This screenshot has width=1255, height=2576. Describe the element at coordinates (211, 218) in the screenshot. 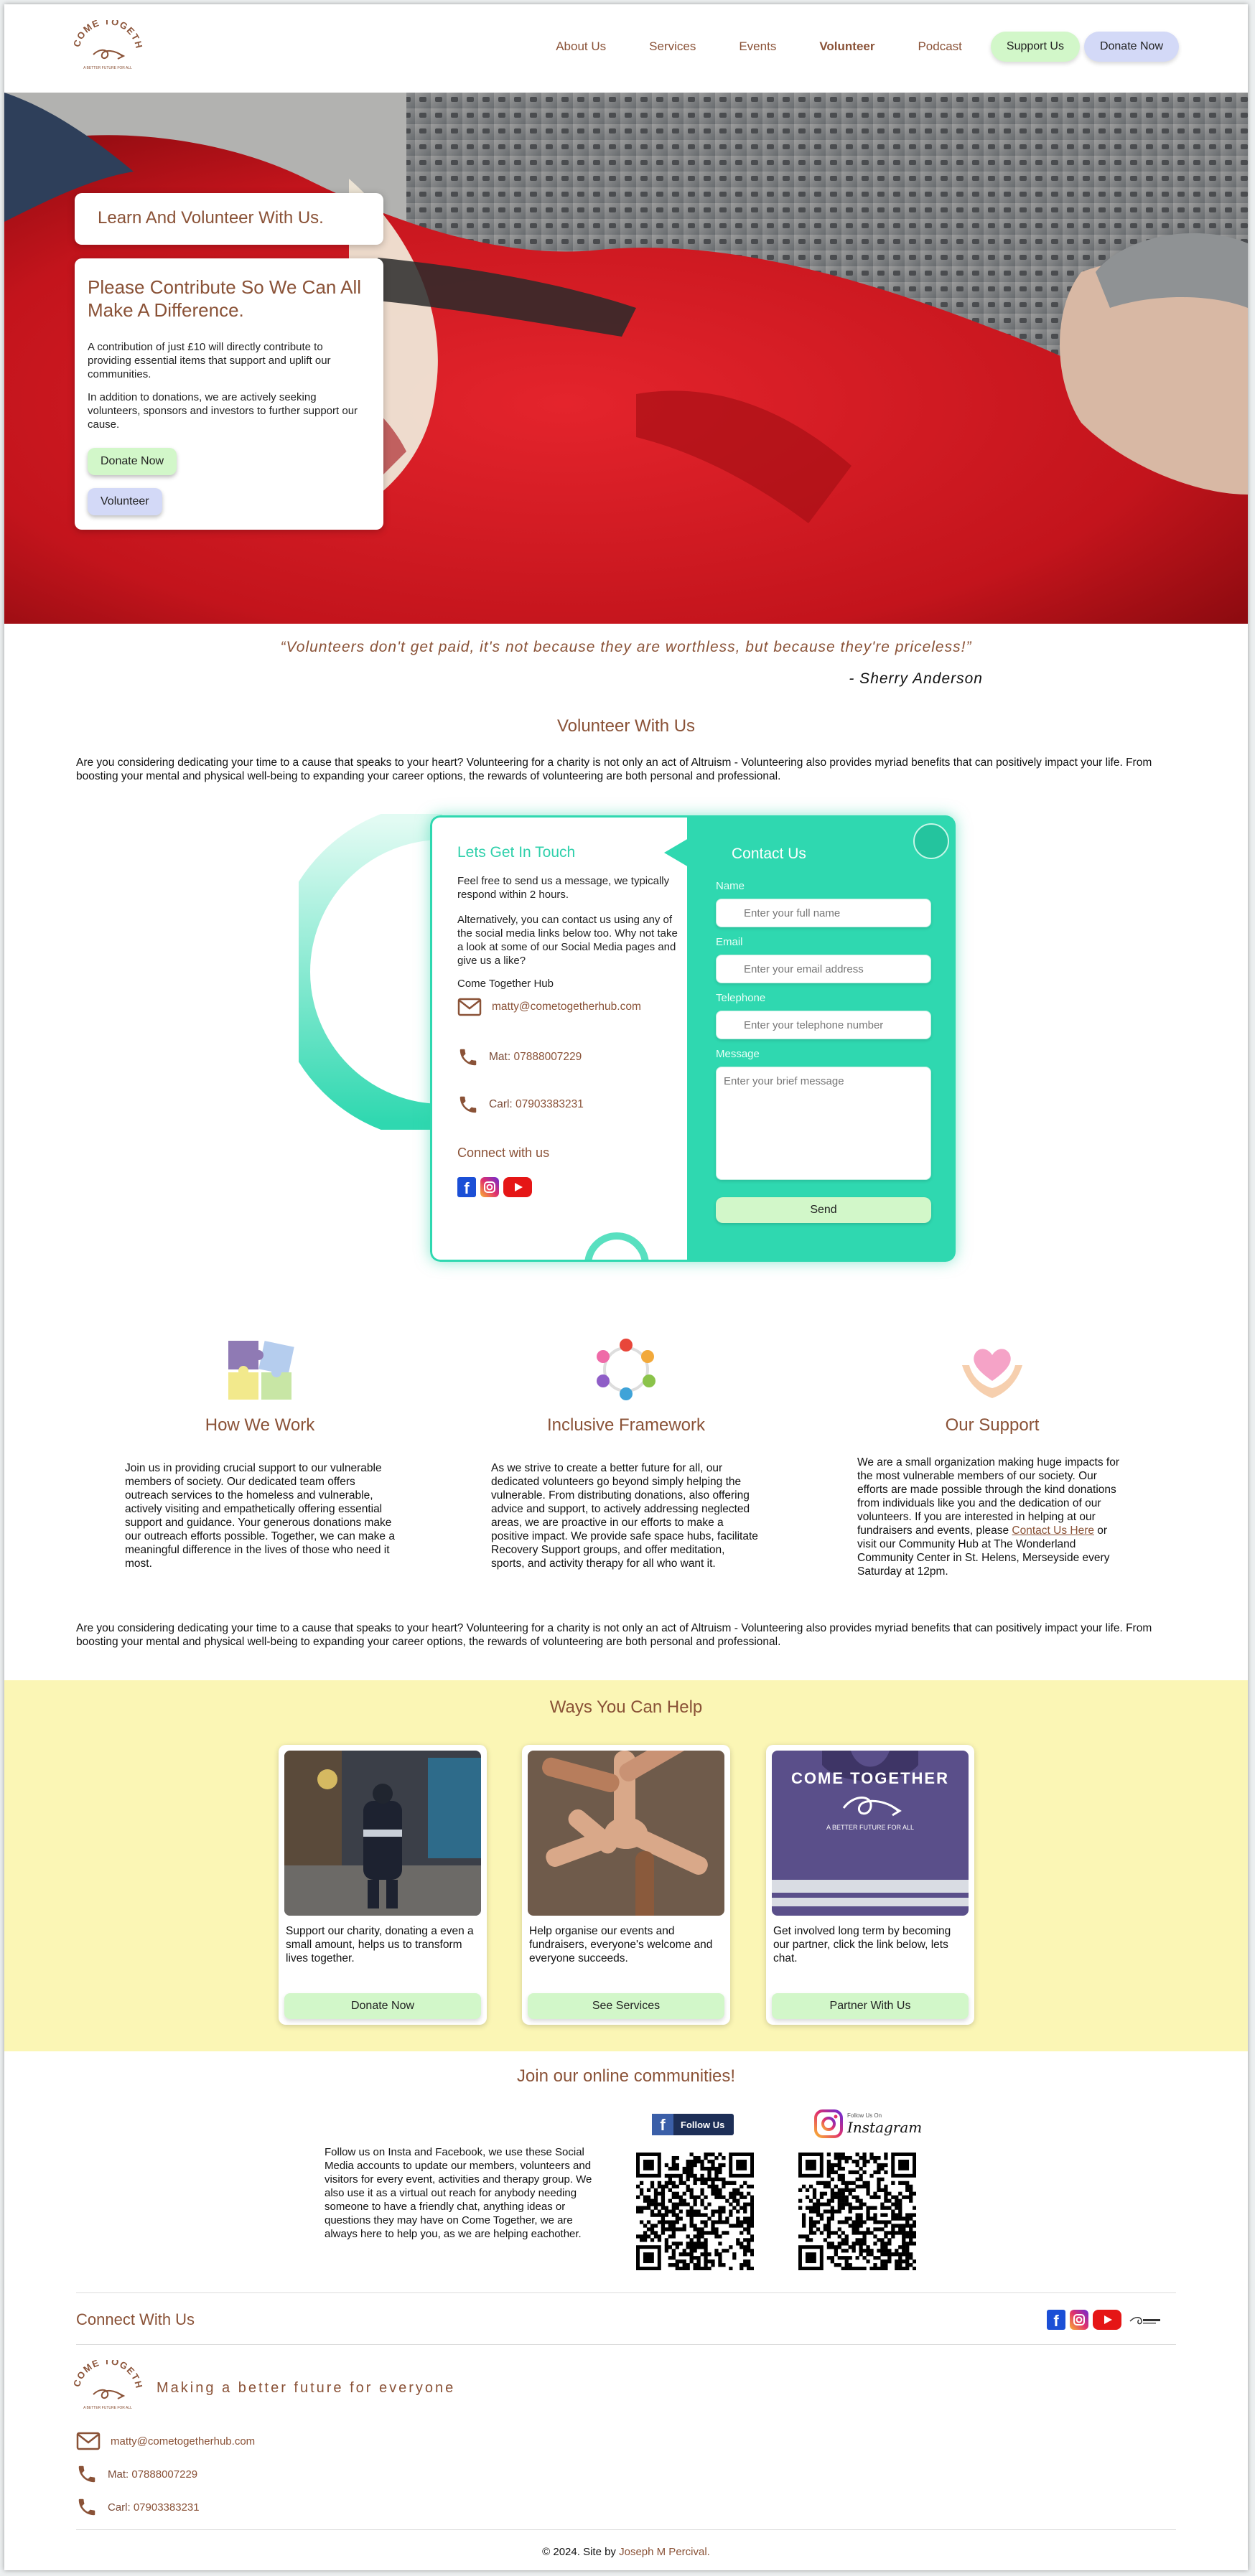

I see `hero-title: Learn And Volunteer With Us.` at that location.